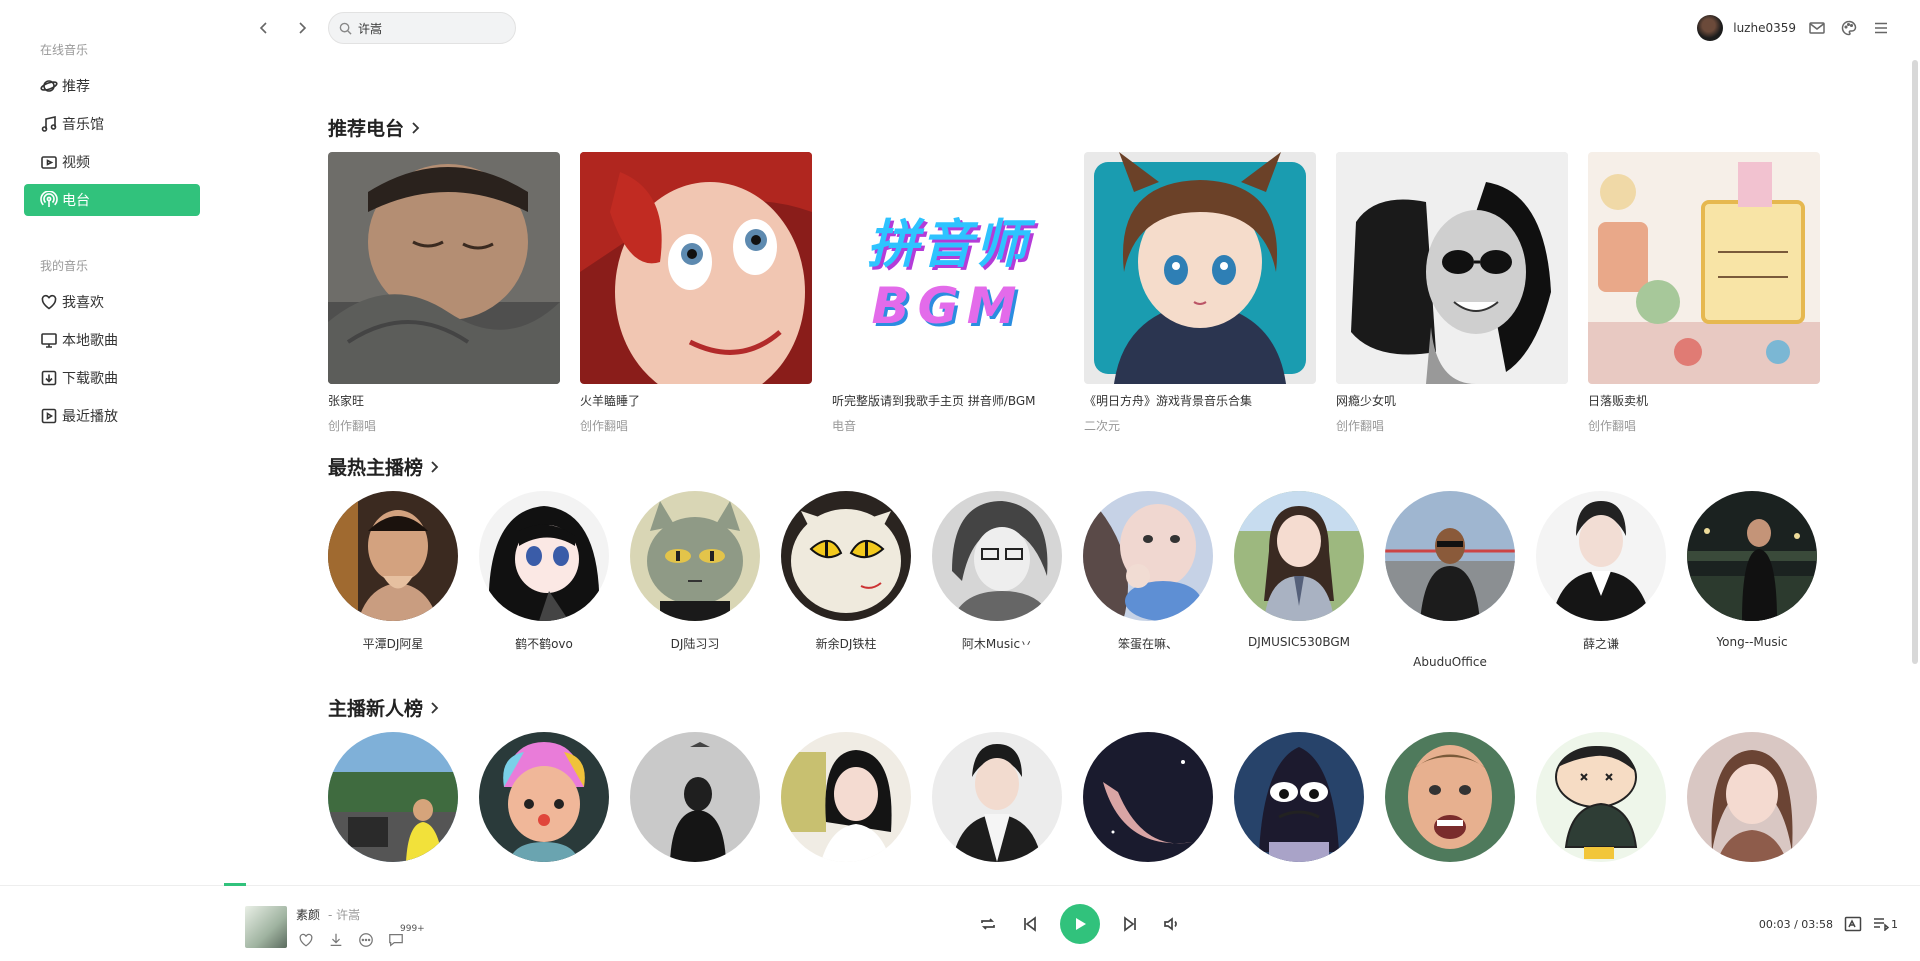  Describe the element at coordinates (695, 643) in the screenshot. I see `anchor-name: DJ陆习习` at that location.